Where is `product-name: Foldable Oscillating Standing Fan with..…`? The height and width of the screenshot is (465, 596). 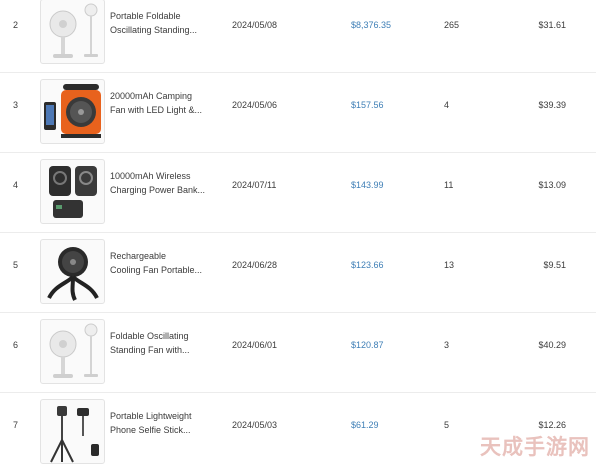 product-name: Foldable Oscillating Standing Fan with..… is located at coordinates (160, 343).